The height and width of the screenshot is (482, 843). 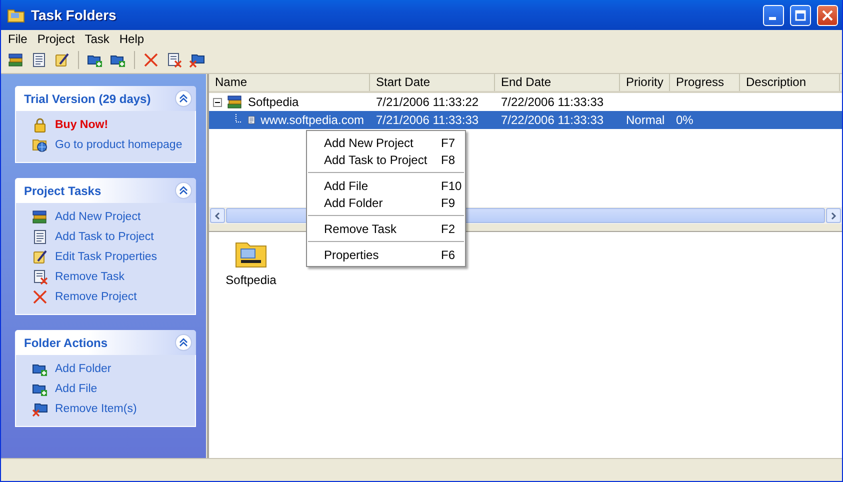 I want to click on tree-row: www.softpedia.com 7/21/2006 11:33:33 7/22/2006 11:33:33 Normal 0%, so click(x=525, y=120).